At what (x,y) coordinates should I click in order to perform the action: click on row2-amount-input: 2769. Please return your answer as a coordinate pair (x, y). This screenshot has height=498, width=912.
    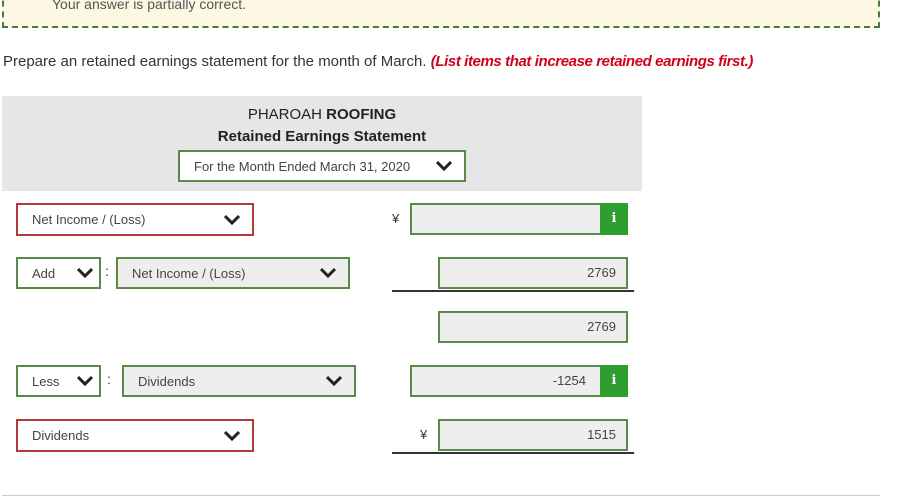
    Looking at the image, I should click on (533, 273).